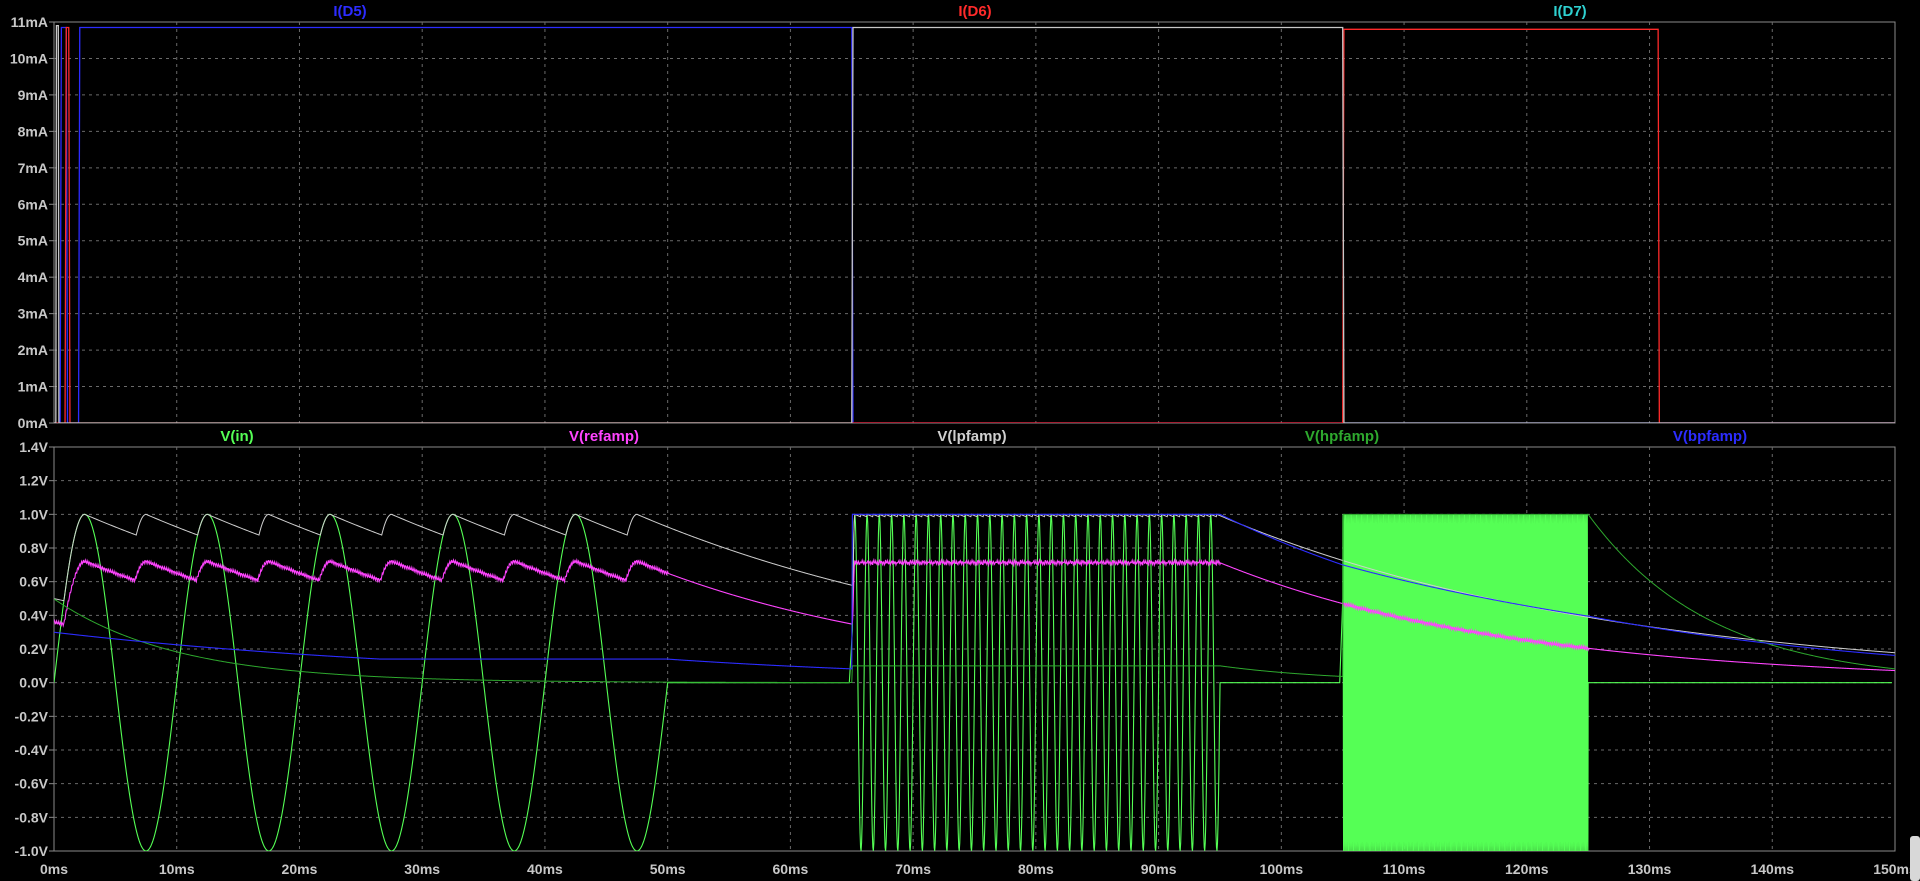 The height and width of the screenshot is (881, 1920). I want to click on y-tick-label: 0.6V, so click(33, 582).